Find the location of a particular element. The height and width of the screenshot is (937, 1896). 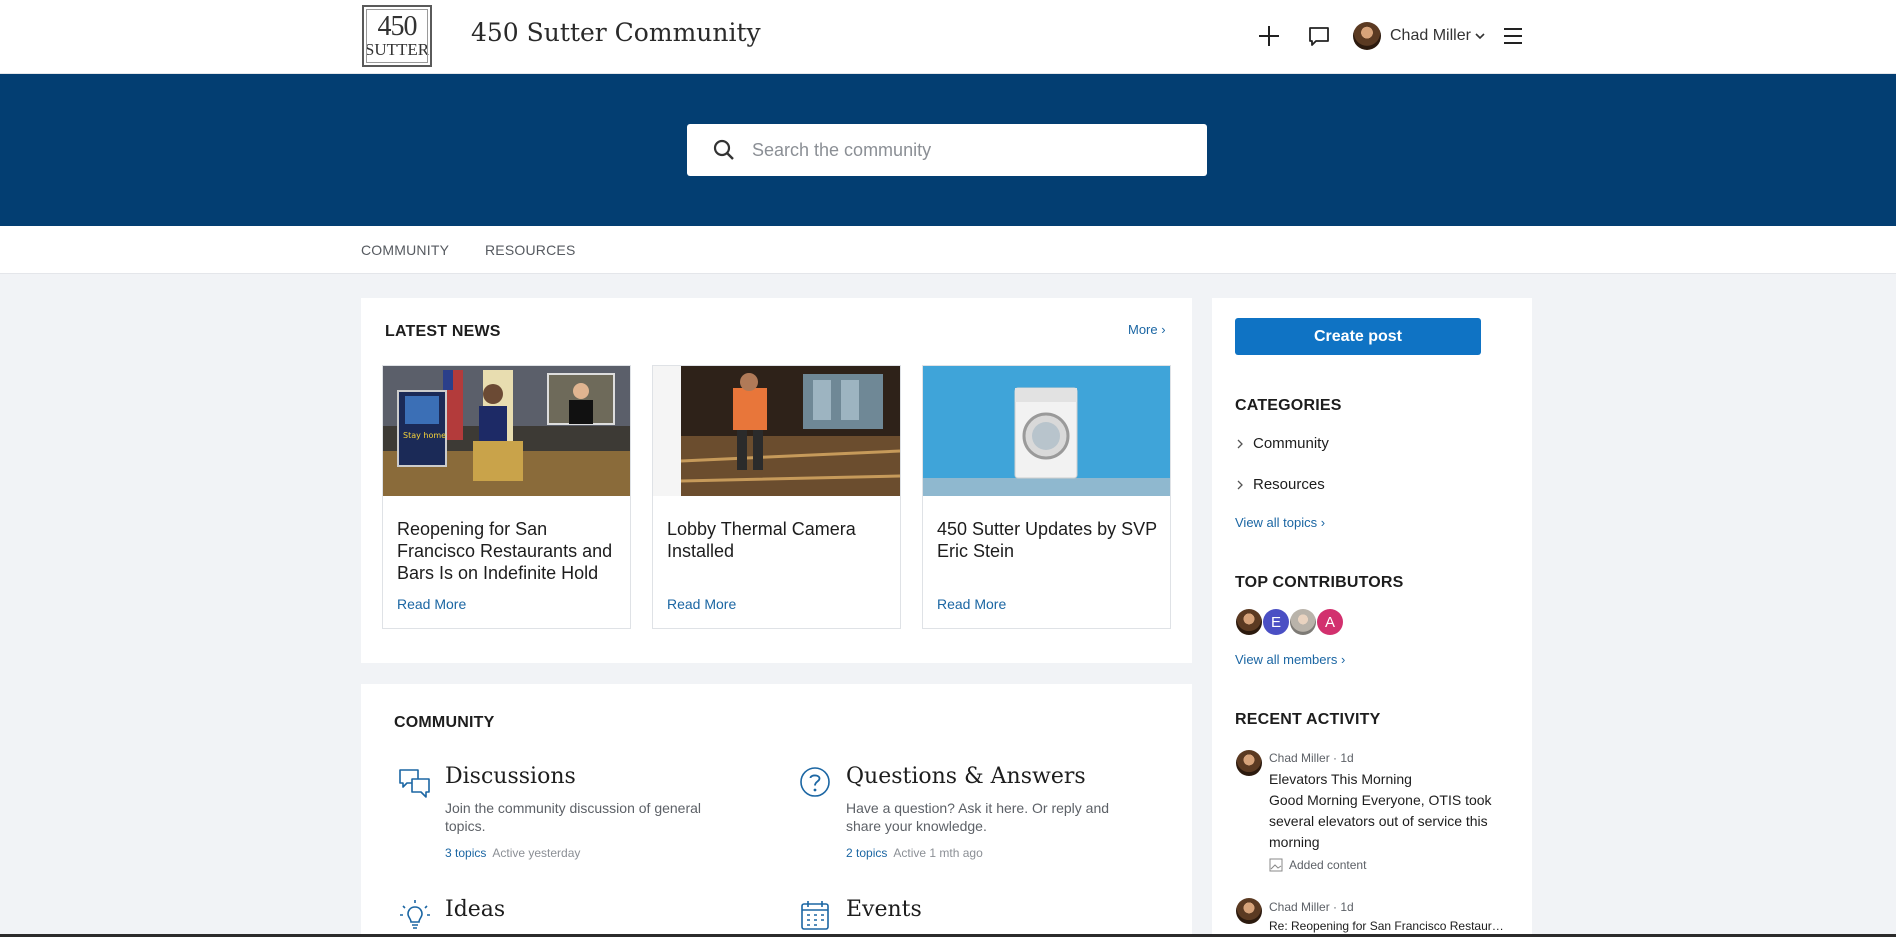

news-more-link: More › is located at coordinates (1147, 329).